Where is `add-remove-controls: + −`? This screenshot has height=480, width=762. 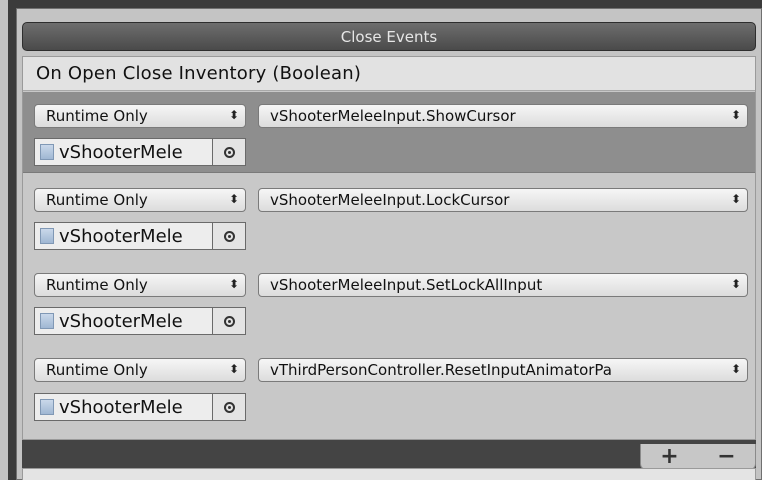 add-remove-controls: + − is located at coordinates (698, 457).